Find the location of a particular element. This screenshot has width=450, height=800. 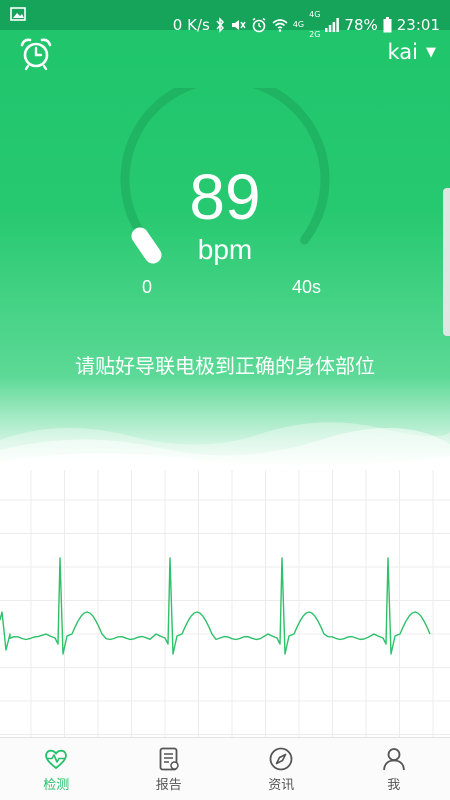

mute-icon is located at coordinates (238, 25).